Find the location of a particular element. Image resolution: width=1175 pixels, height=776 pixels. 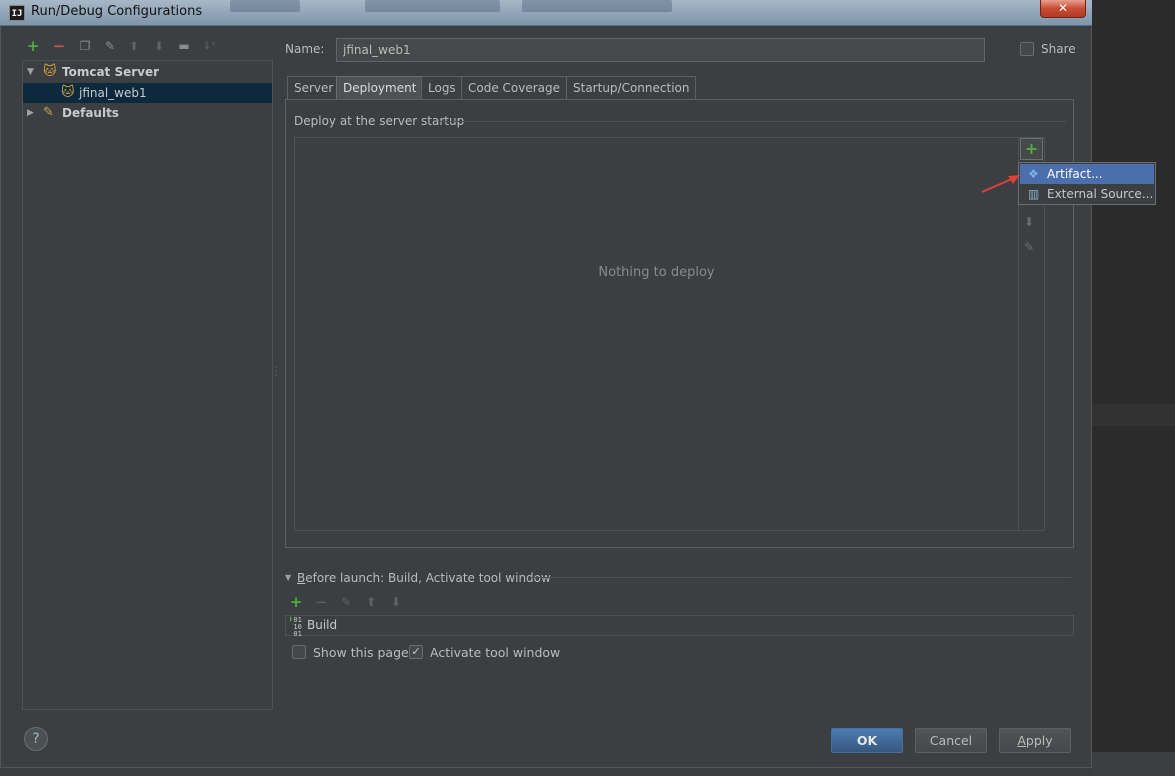

show-page-checkbox is located at coordinates (299, 652).